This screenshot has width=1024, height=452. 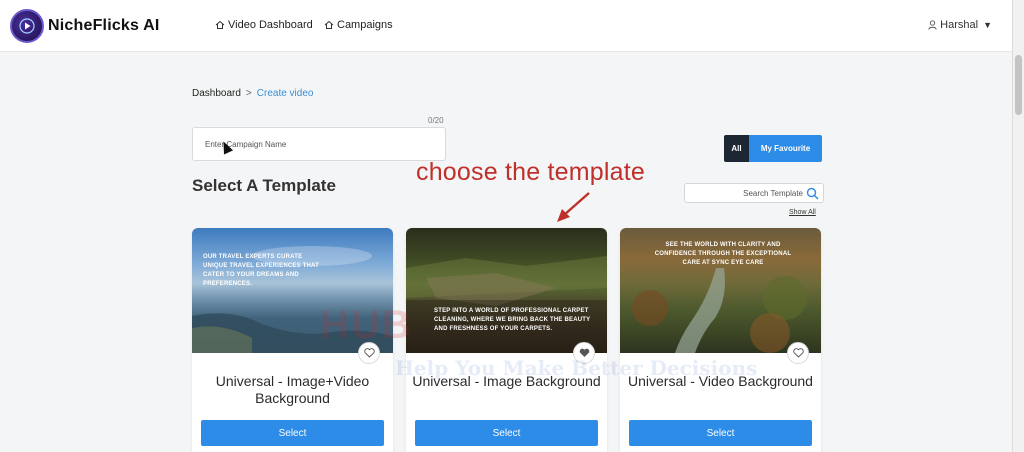 I want to click on brand-logo: NicheFlicks AI, so click(x=85, y=26).